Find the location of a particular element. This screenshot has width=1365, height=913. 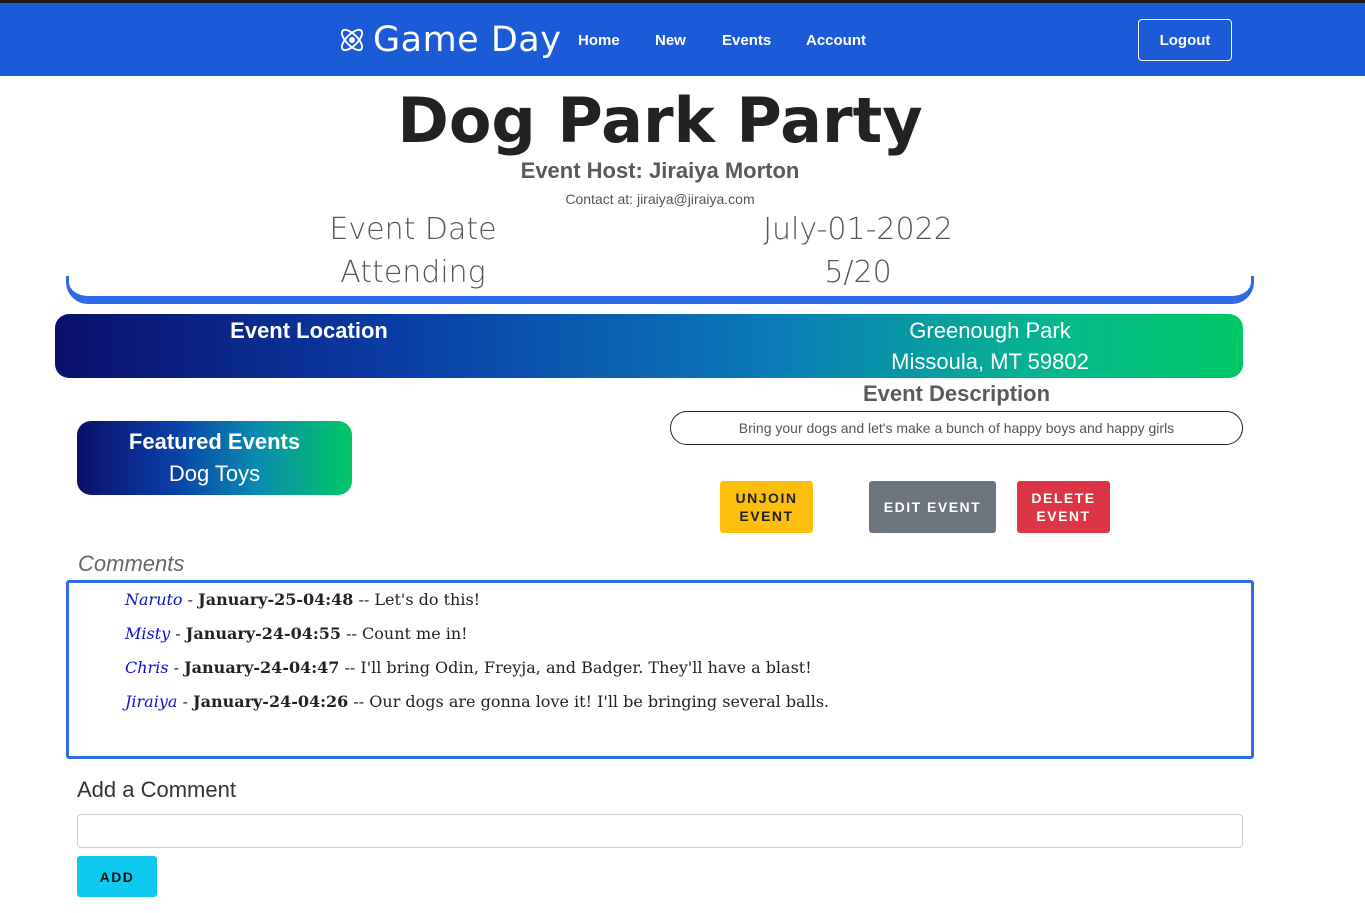

comment-date: January-25-04:48 is located at coordinates (276, 599).